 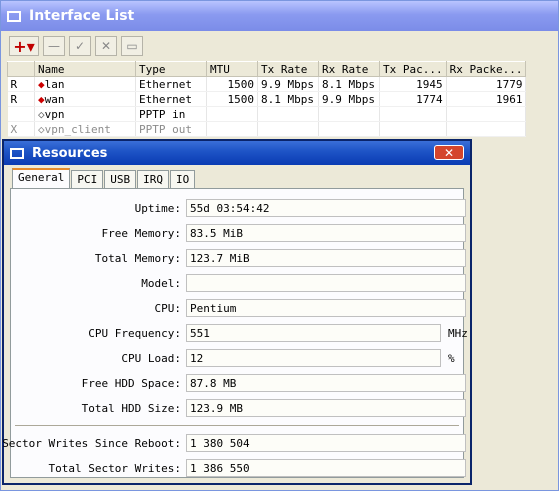 What do you see at coordinates (288, 99) in the screenshot?
I see `row-tx-rate: 8.1 Mbps` at bounding box center [288, 99].